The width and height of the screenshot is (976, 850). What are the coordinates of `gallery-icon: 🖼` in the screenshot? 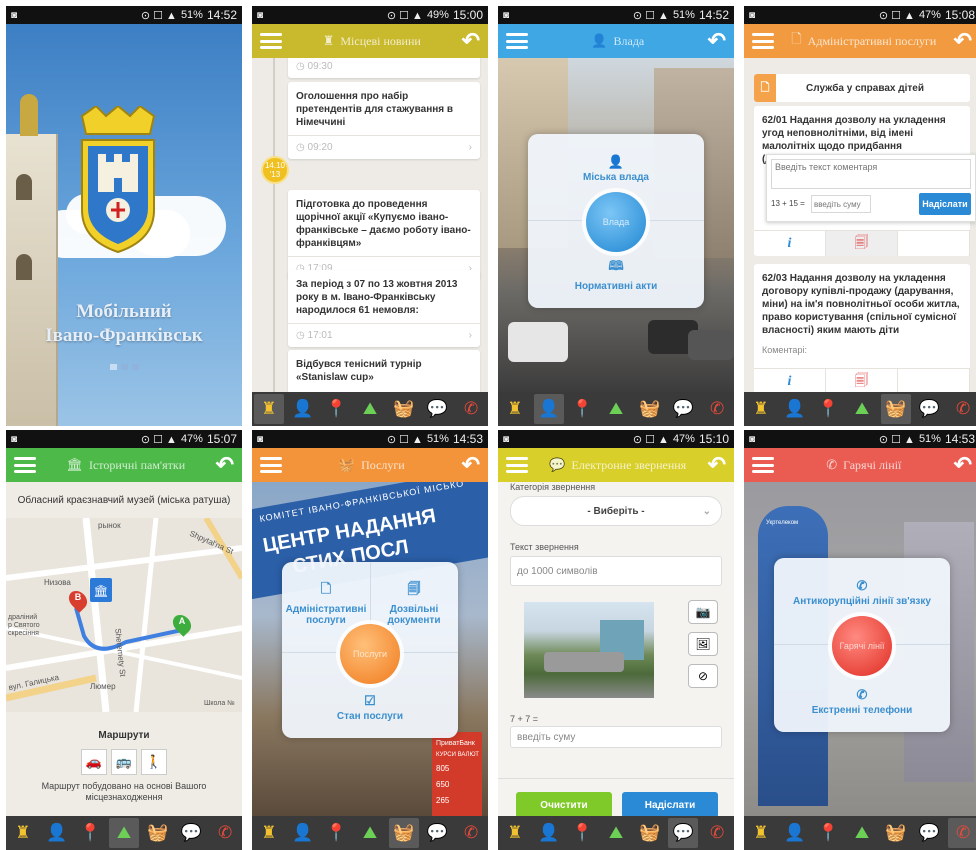 It's located at (703, 644).